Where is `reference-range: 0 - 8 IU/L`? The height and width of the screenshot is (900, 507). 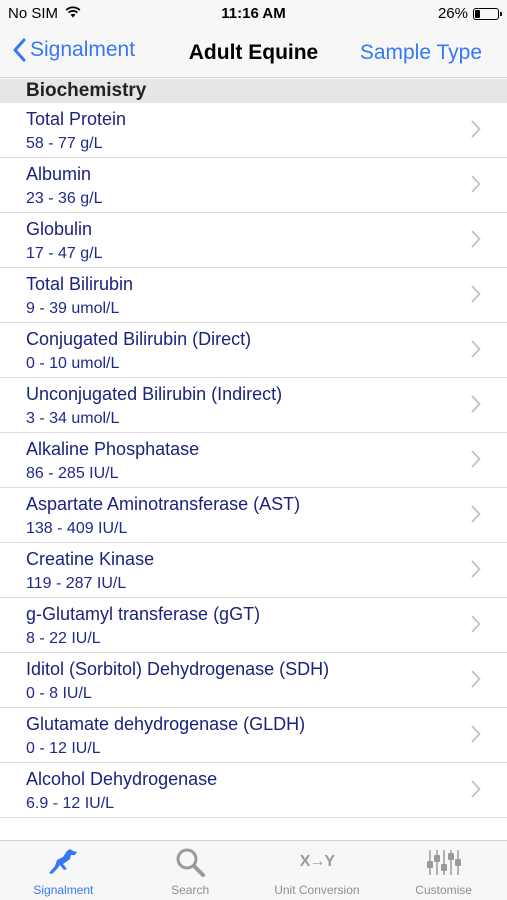
reference-range: 0 - 8 IU/L is located at coordinates (59, 693).